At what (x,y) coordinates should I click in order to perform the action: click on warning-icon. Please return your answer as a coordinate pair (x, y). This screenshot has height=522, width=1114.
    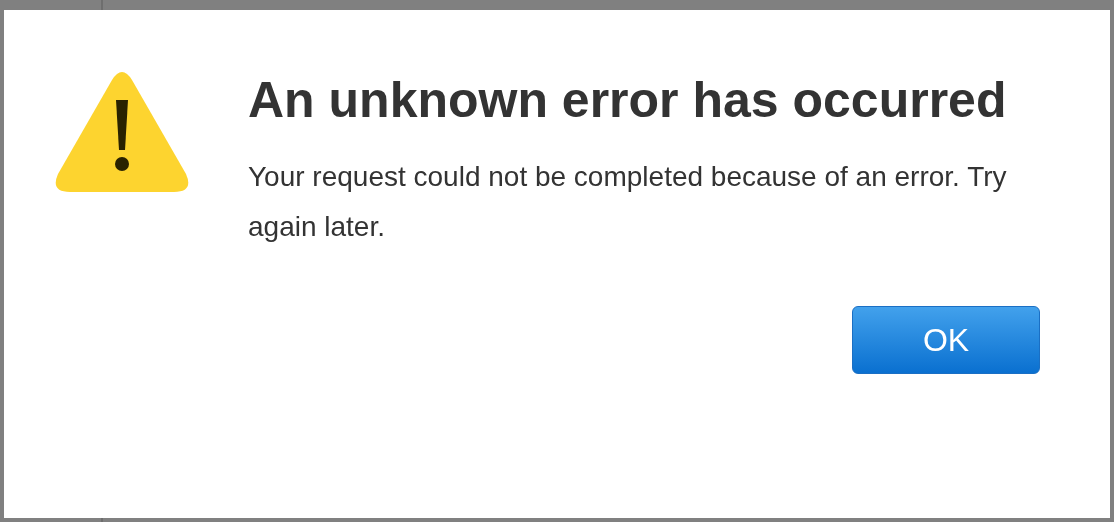
    Looking at the image, I should click on (122, 132).